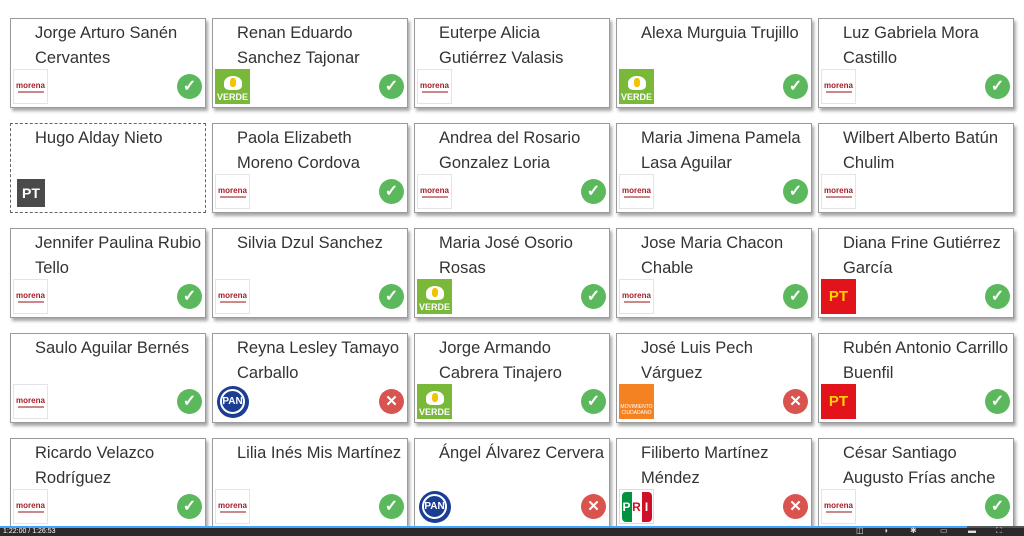  I want to click on legislator-card: Jorge Arturo Sanén Cervantes morena ✓, so click(108, 63).